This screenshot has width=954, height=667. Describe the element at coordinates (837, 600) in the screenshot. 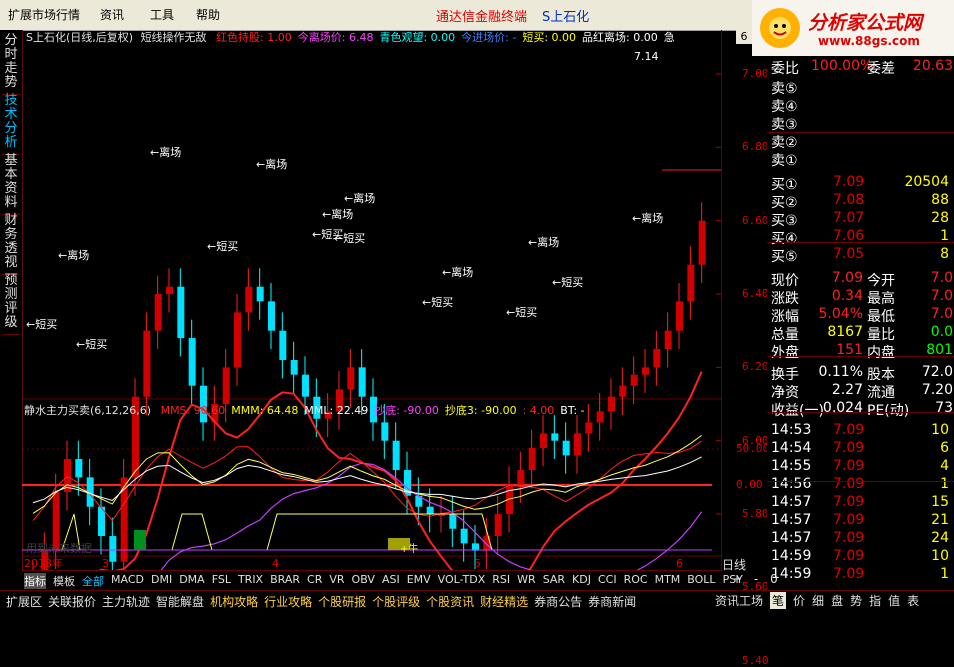

I see `right-panel-tab: 盘` at that location.